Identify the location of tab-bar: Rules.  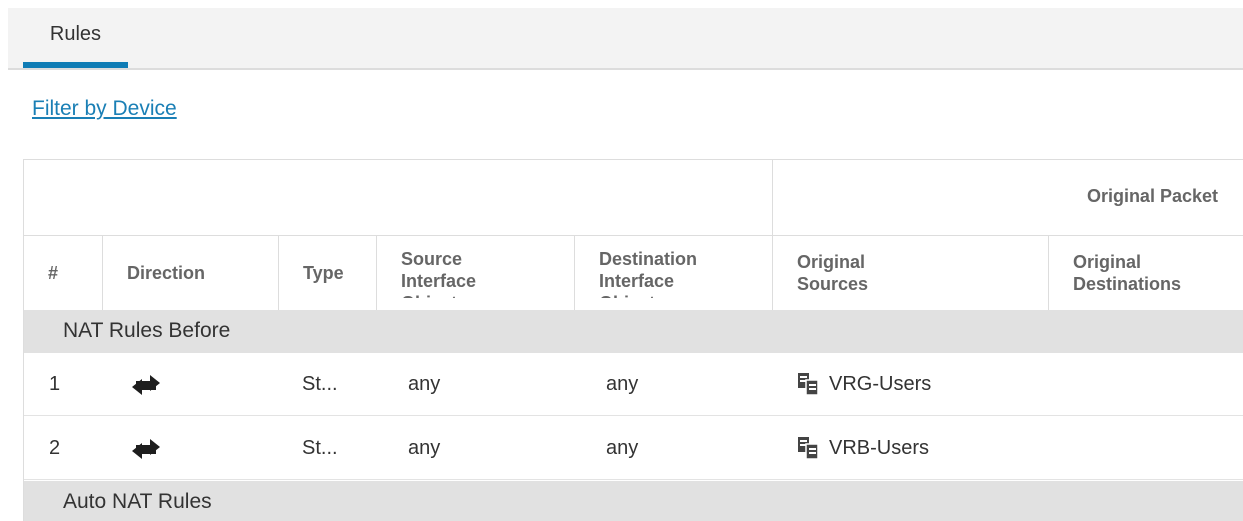
(625, 39).